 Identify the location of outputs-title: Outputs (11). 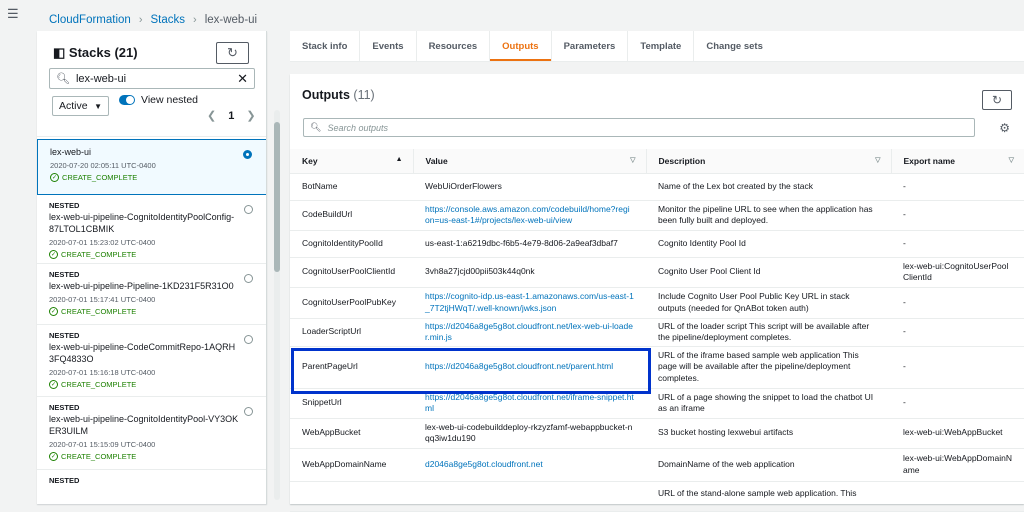
(338, 95).